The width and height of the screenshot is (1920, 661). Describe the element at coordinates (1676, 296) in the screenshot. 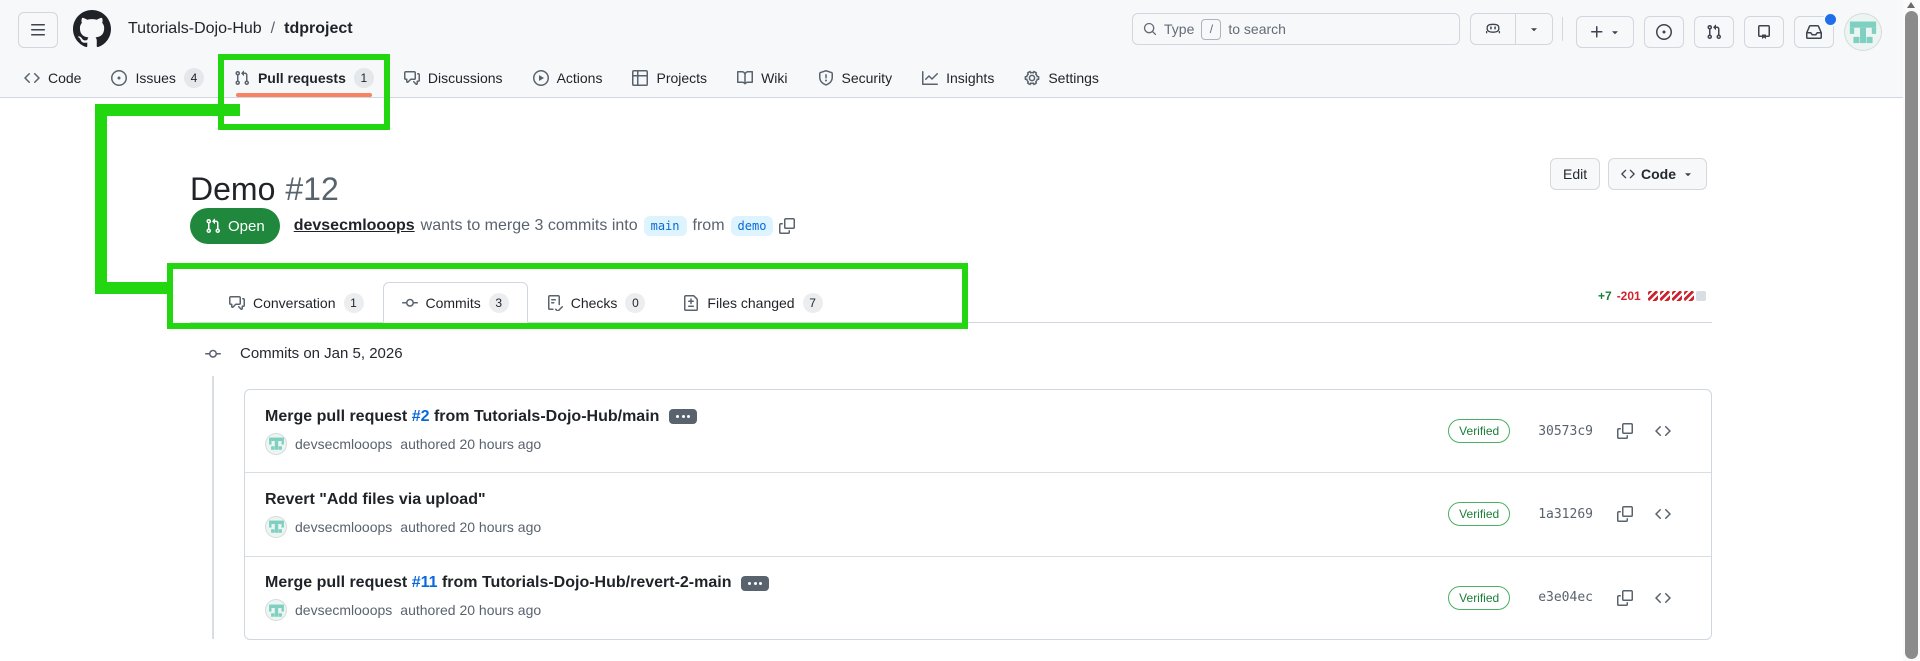

I see `diffstat-blocks` at that location.